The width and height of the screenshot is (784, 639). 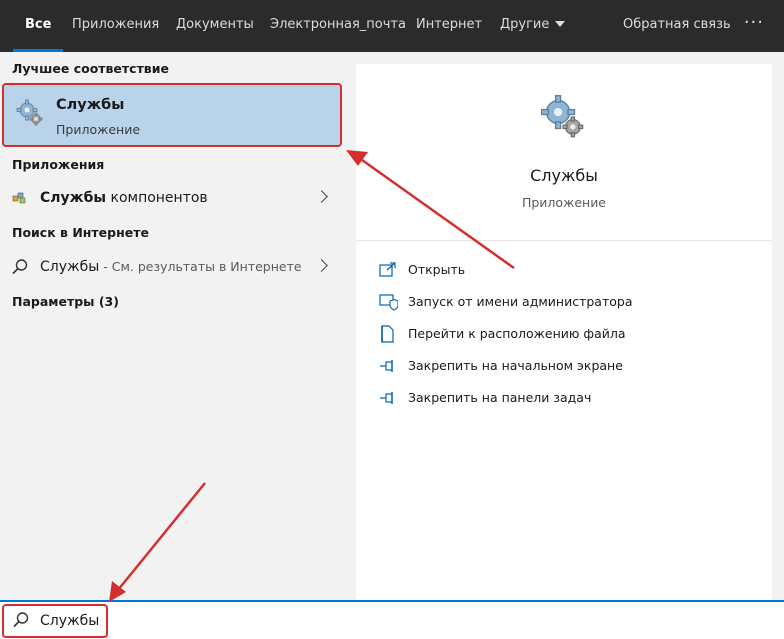 I want to click on tab-other: Другие, so click(x=533, y=26).